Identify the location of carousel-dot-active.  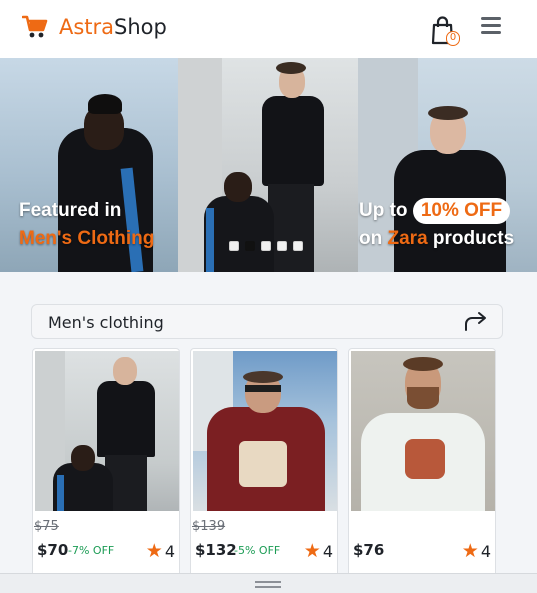
(250, 246).